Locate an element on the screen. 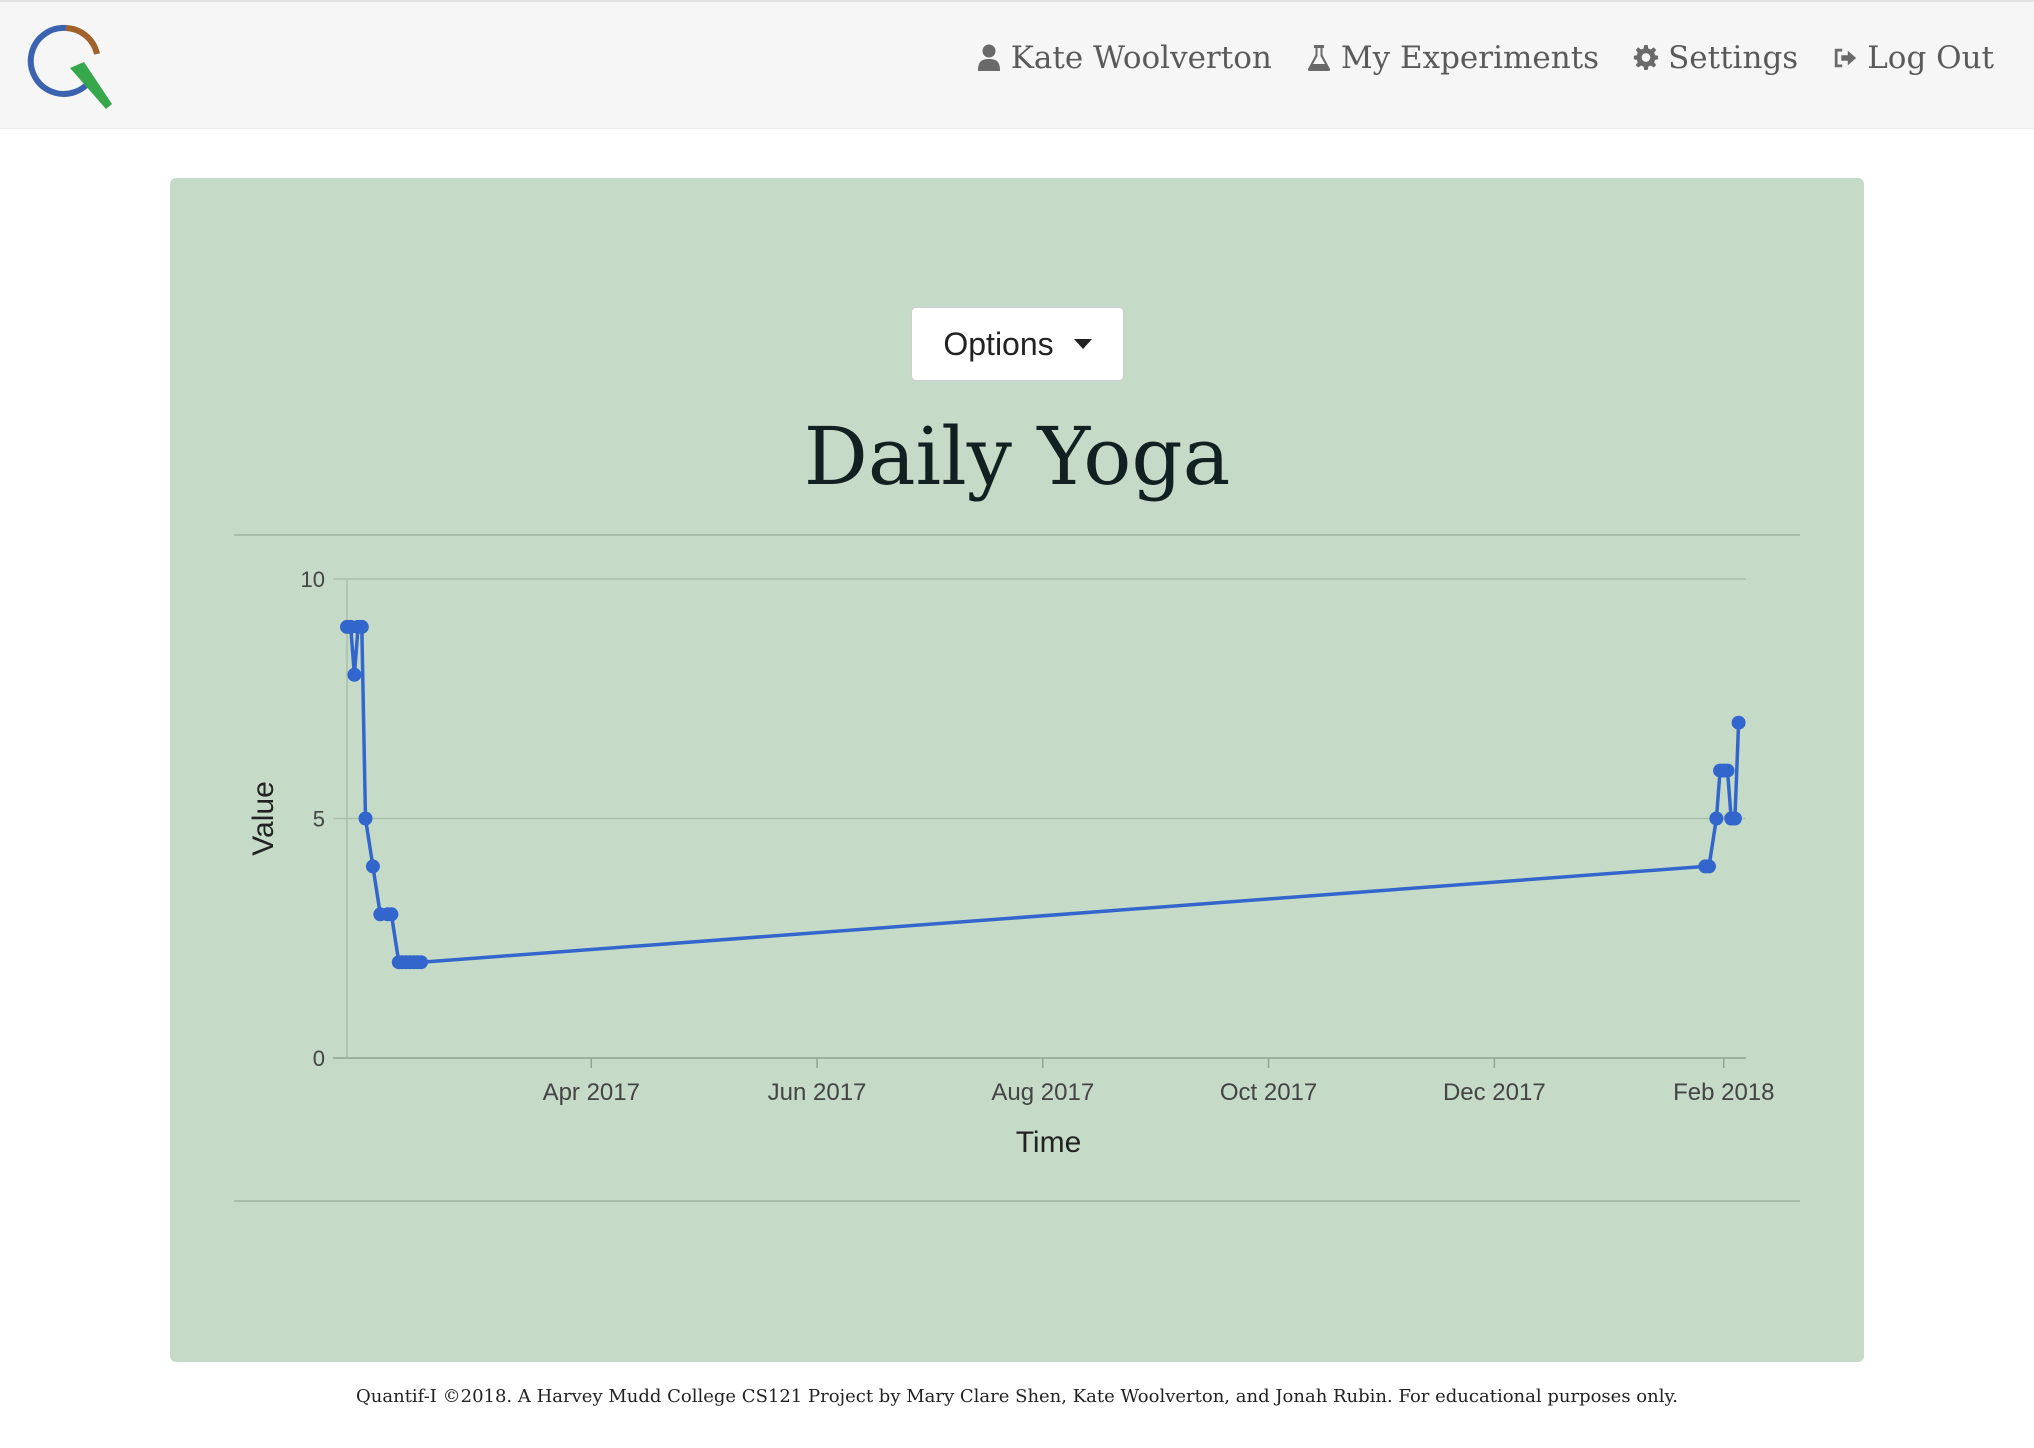 This screenshot has height=1448, width=2034. divider-bottom is located at coordinates (1017, 1201).